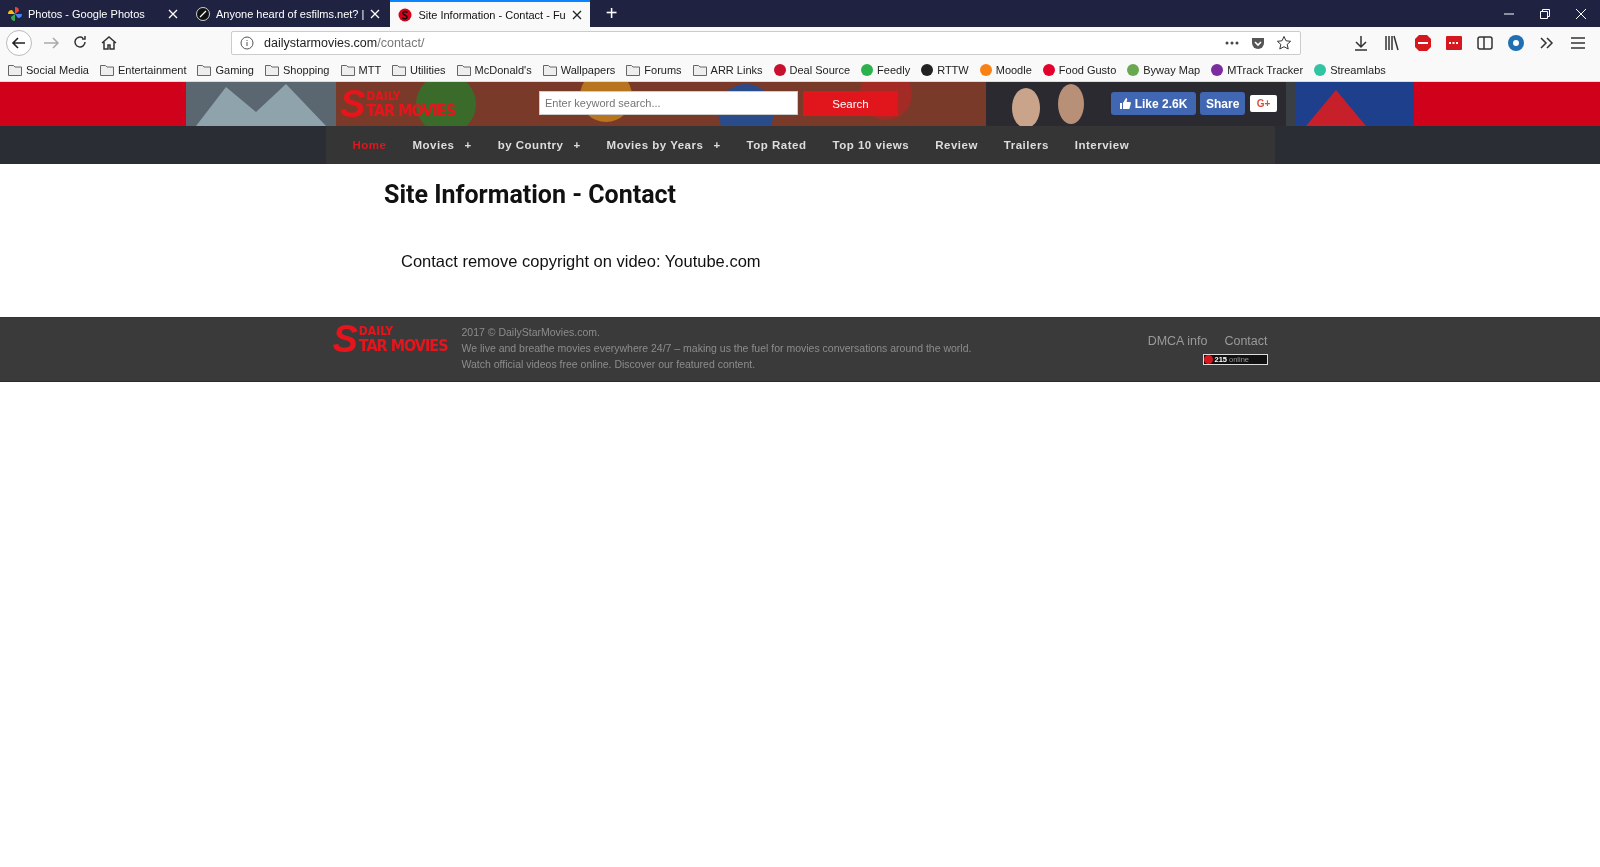  I want to click on browser-tab: Photos - Google Photos, so click(93, 13).